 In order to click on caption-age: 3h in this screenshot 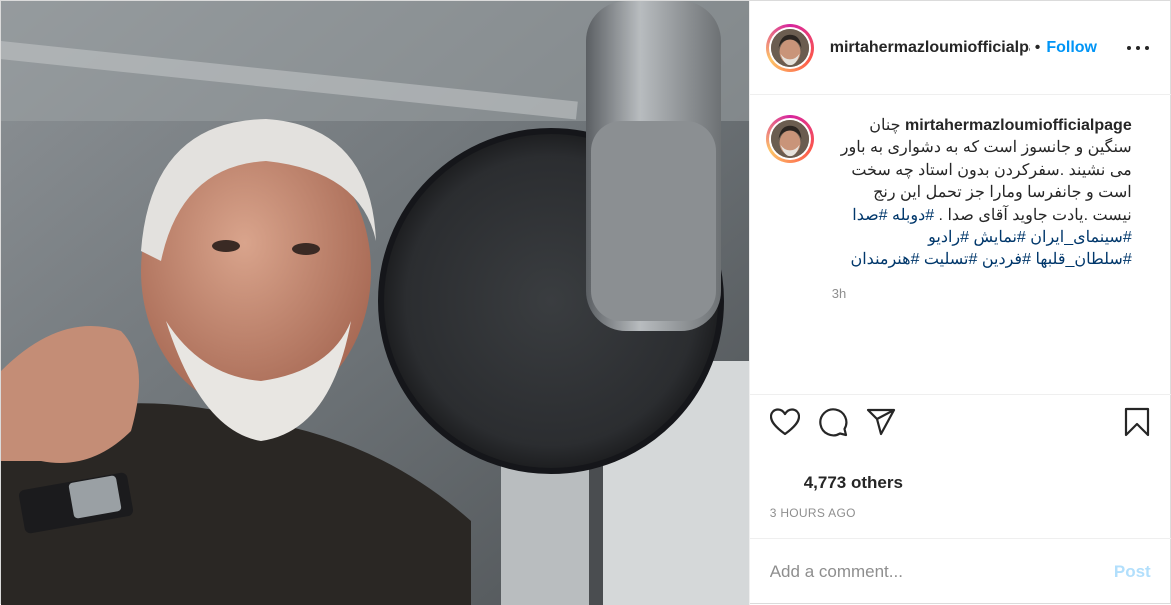, I will do `click(982, 293)`.